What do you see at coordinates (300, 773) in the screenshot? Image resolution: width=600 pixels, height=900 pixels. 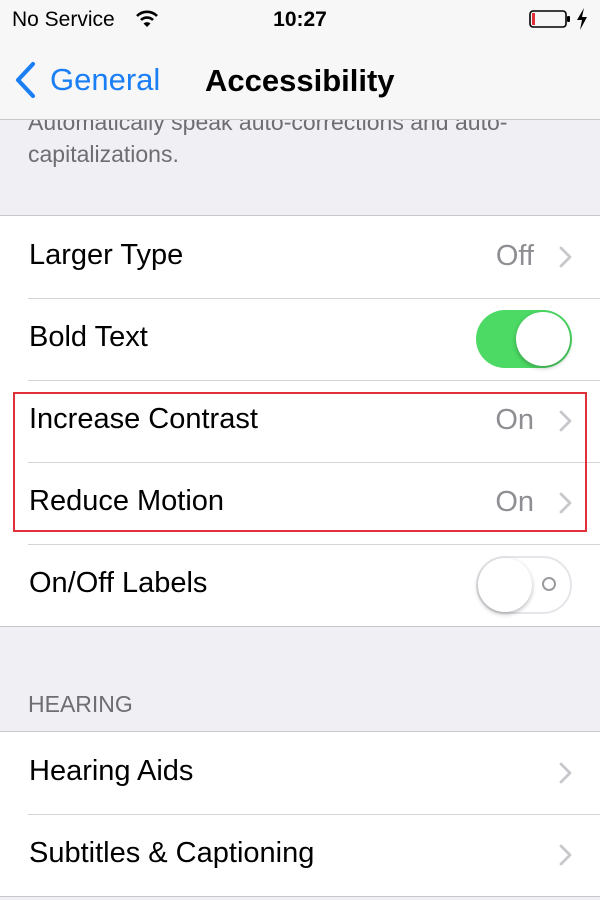 I see `hearing-aids-row: Hearing Aids` at bounding box center [300, 773].